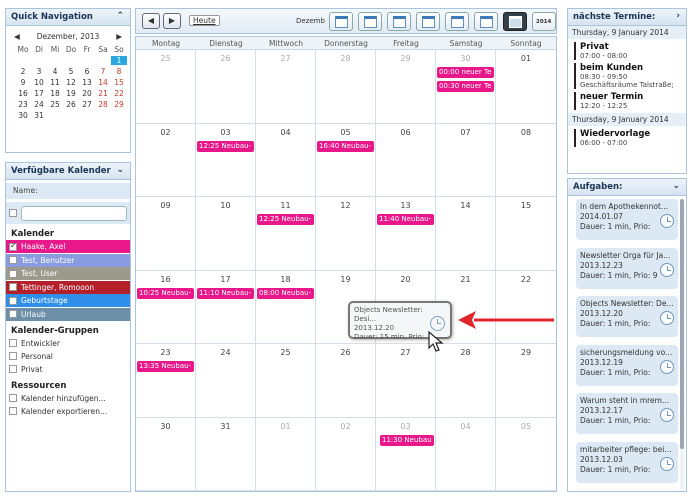  Describe the element at coordinates (341, 21) in the screenshot. I see `view-workweek-button` at that location.